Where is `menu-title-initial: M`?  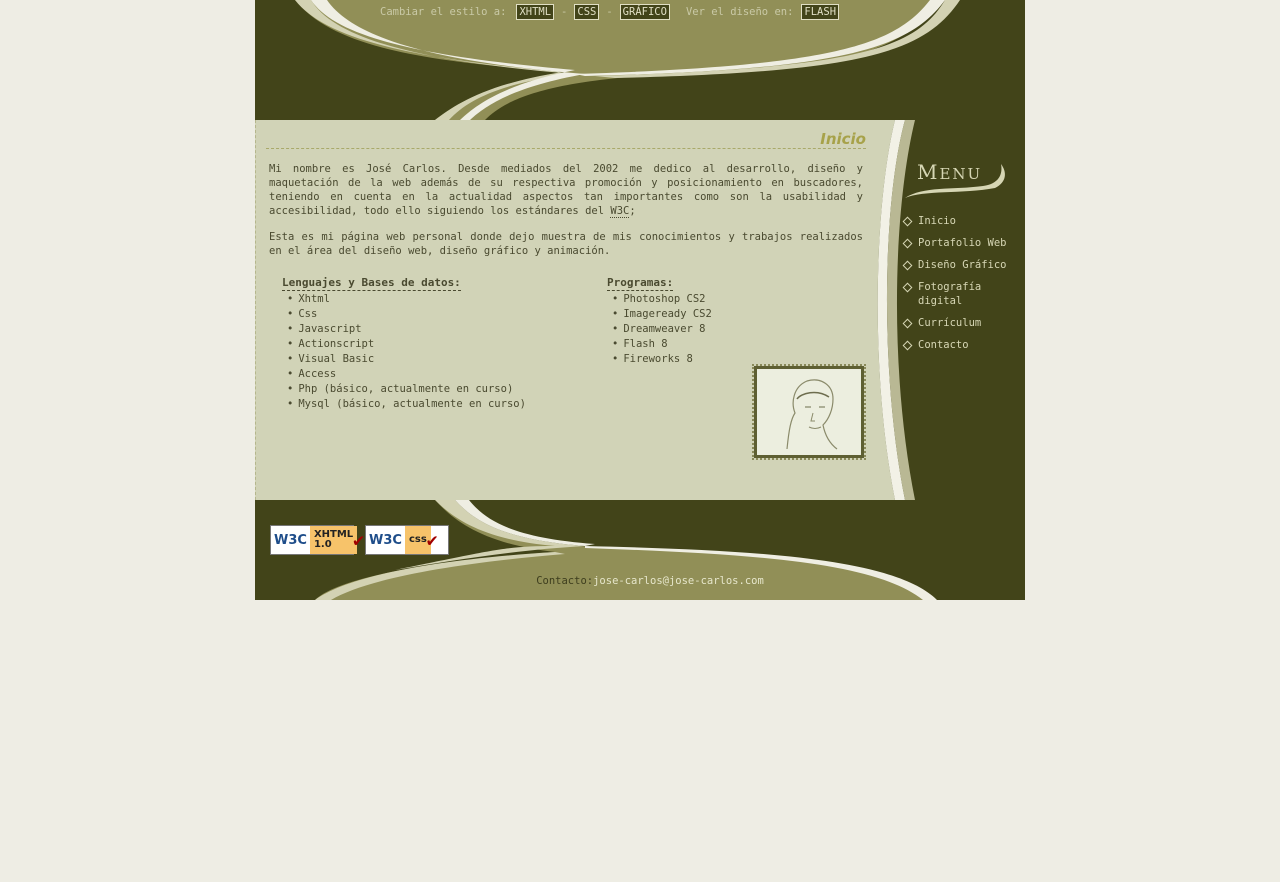 menu-title-initial: M is located at coordinates (928, 172).